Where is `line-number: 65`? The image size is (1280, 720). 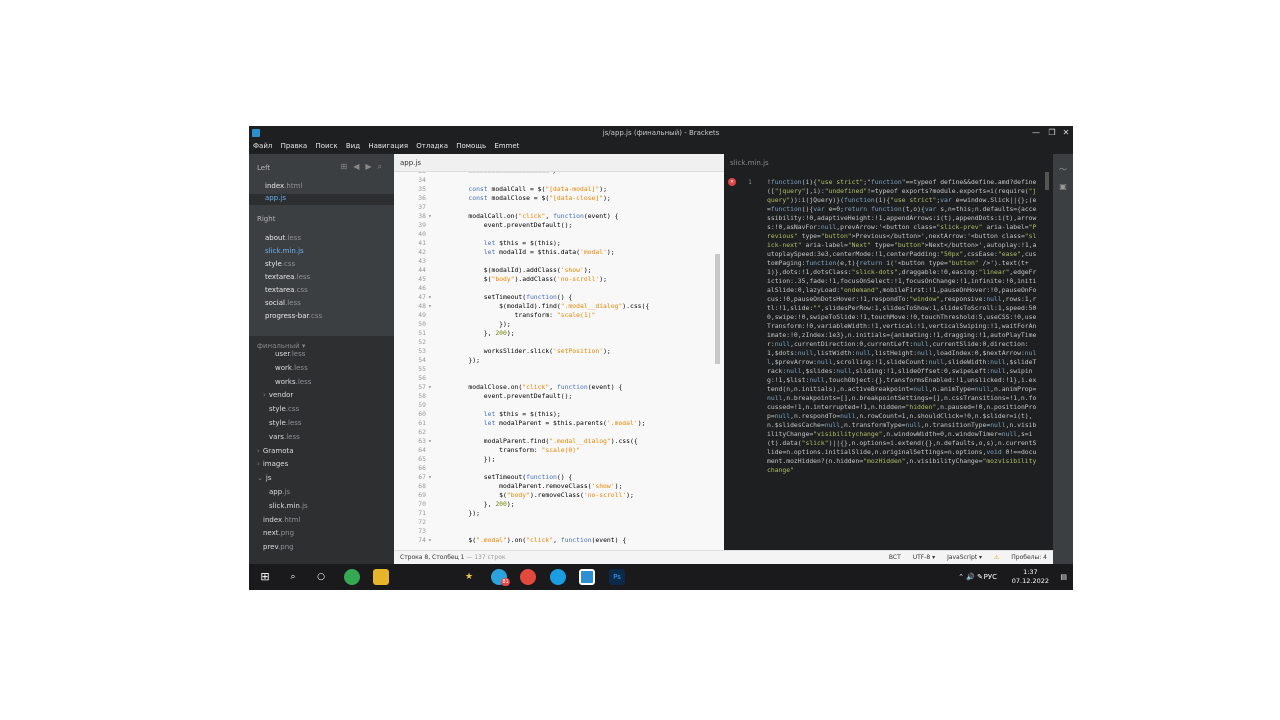 line-number: 65 is located at coordinates (422, 459).